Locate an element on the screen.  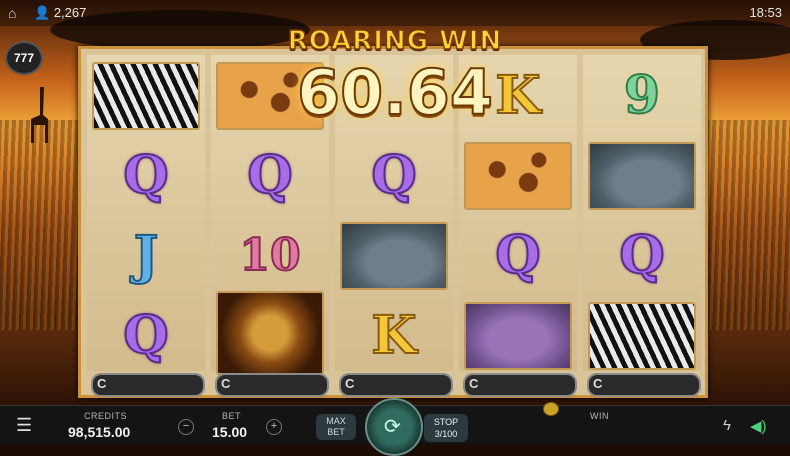
symbol-giraffe is located at coordinates (518, 176).